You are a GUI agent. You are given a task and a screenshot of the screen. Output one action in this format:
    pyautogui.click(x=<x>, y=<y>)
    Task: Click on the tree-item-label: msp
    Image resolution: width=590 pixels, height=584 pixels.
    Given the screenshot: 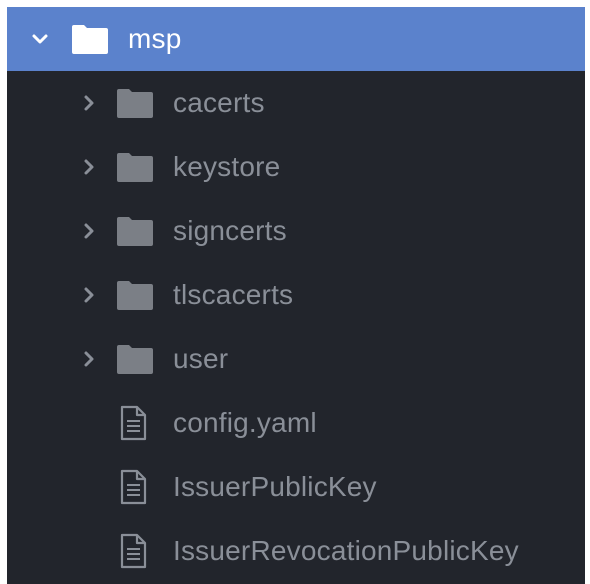 What is the action you would take?
    pyautogui.click(x=155, y=38)
    